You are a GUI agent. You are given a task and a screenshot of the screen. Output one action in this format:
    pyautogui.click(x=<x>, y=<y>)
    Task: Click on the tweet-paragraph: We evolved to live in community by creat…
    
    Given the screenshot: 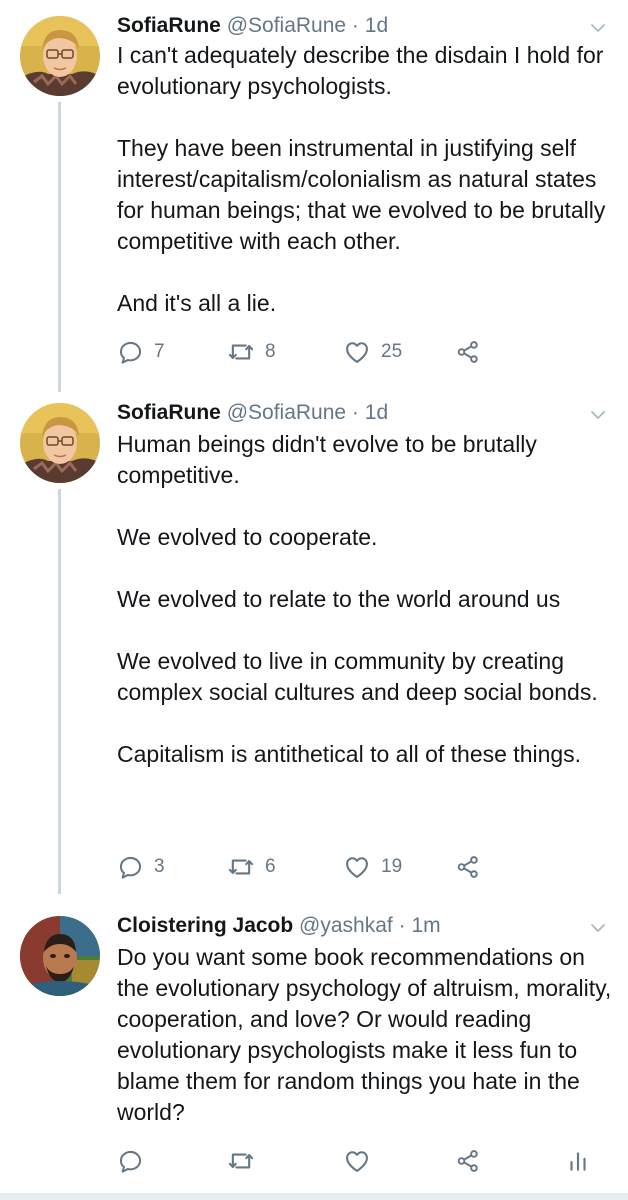 What is the action you would take?
    pyautogui.click(x=357, y=676)
    